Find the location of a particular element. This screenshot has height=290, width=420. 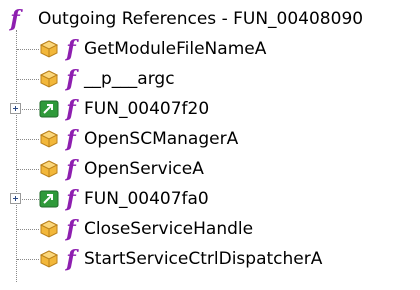

root-label: Outgoing References - FUN_00408090 is located at coordinates (201, 19).